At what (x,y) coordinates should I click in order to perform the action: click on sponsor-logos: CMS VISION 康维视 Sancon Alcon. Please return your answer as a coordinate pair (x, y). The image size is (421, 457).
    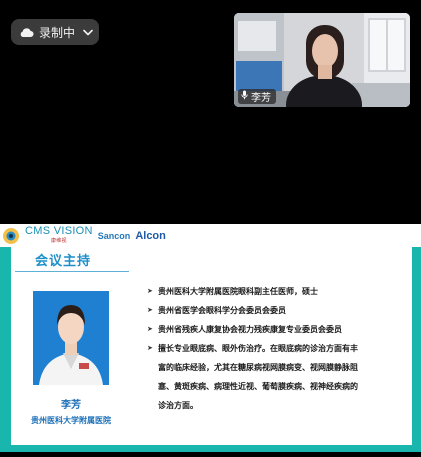
    Looking at the image, I should click on (84, 235).